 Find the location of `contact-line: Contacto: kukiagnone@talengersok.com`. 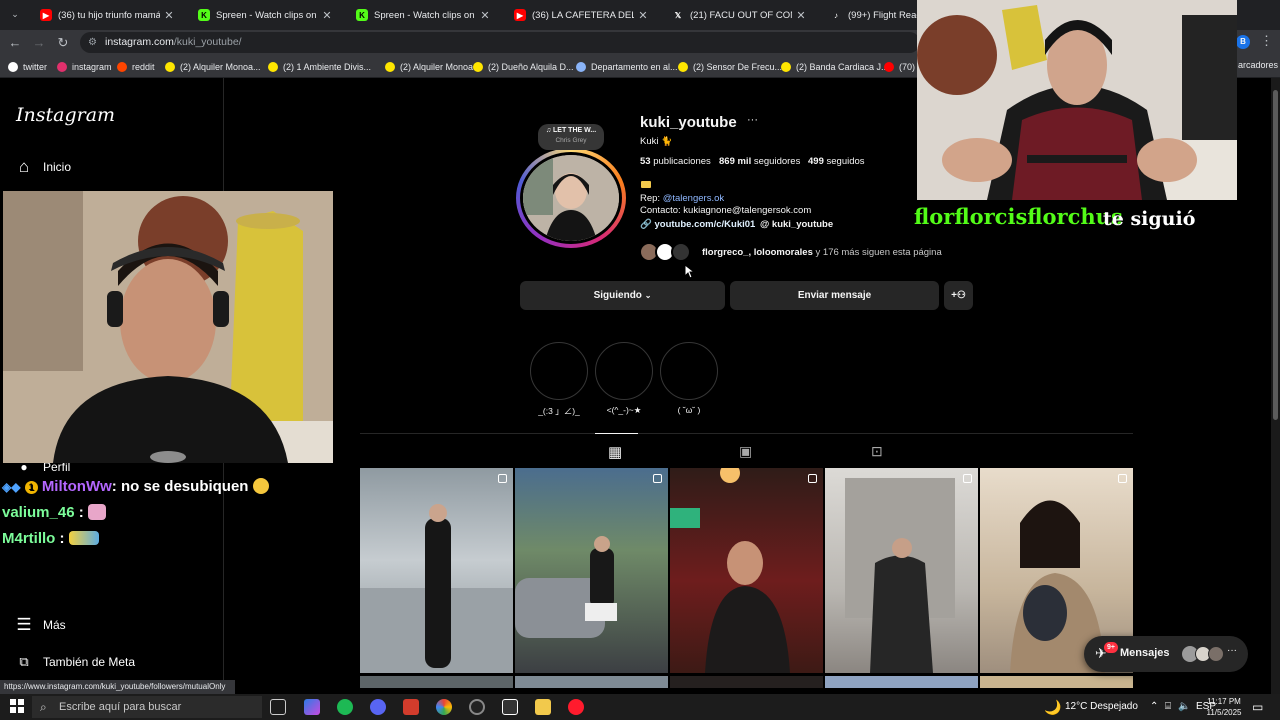

contact-line: Contacto: kukiagnone@talengersok.com is located at coordinates (726, 210).